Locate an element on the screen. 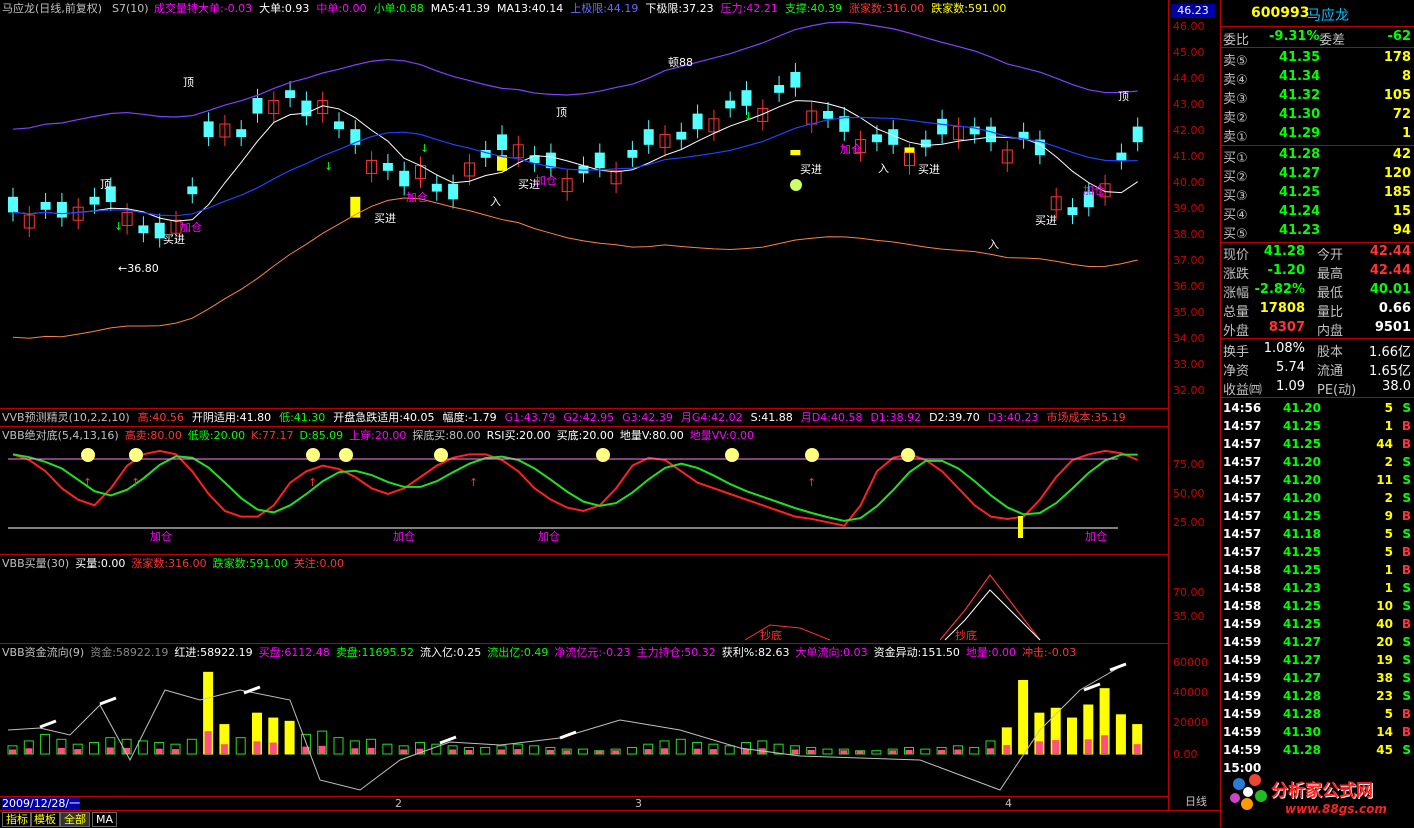 The height and width of the screenshot is (828, 1414). tab-ma: MA is located at coordinates (105, 819).